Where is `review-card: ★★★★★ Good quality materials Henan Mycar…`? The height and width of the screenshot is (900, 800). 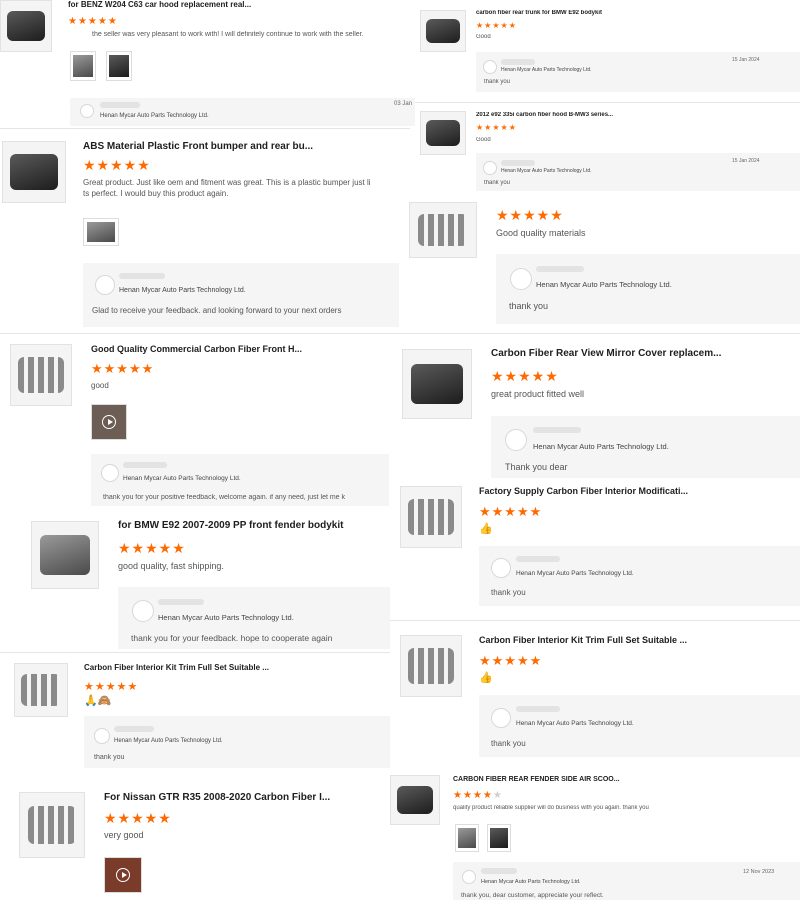 review-card: ★★★★★ Good quality materials Henan Mycar… is located at coordinates (602, 262).